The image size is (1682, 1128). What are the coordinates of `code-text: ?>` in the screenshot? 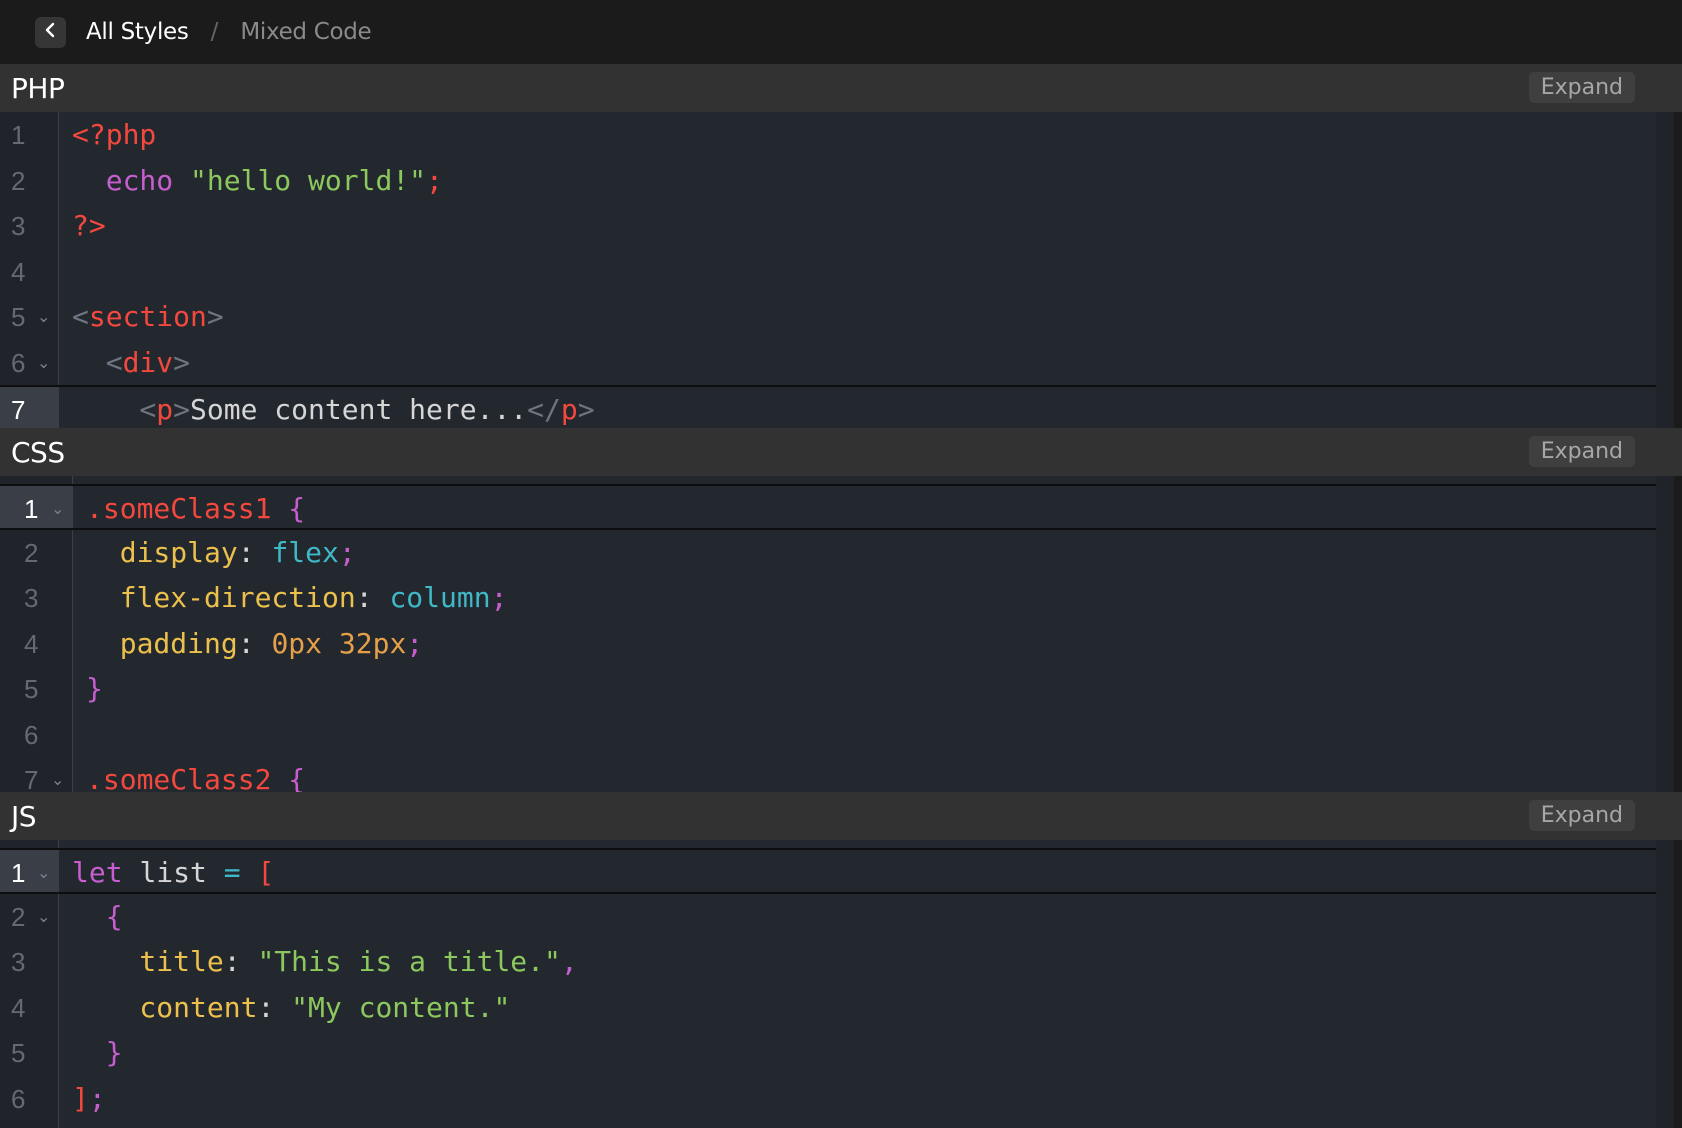 It's located at (89, 226).